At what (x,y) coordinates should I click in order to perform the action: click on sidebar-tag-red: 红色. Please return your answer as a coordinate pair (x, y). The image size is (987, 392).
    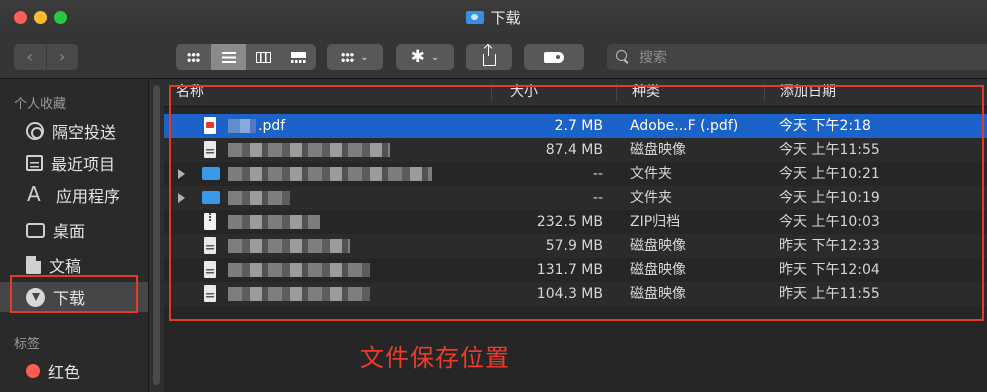
    Looking at the image, I should click on (74, 371).